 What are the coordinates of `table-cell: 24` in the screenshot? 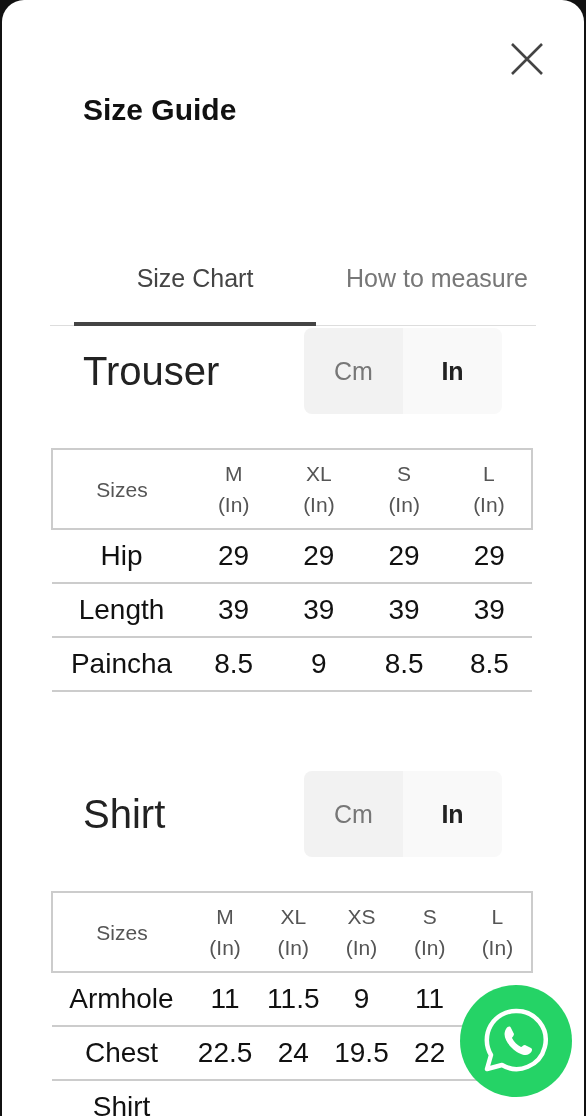 It's located at (293, 1053).